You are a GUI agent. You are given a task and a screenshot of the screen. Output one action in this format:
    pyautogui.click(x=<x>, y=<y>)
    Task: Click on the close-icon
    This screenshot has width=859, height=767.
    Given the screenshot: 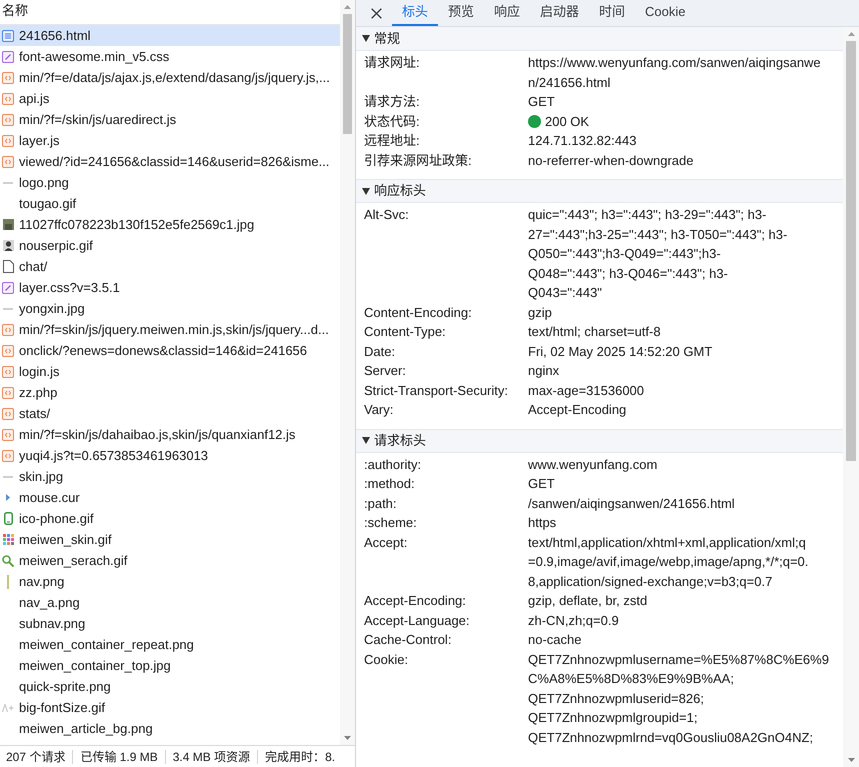 What is the action you would take?
    pyautogui.click(x=376, y=13)
    